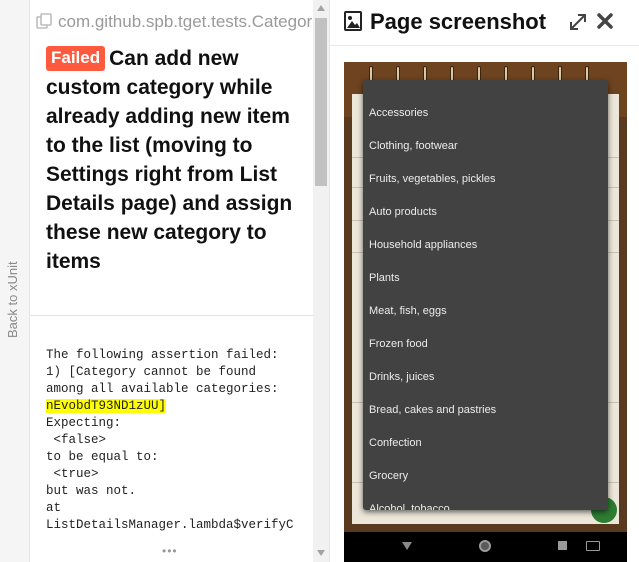 This screenshot has width=639, height=562. Describe the element at coordinates (44, 21) in the screenshot. I see `copy-icon` at that location.